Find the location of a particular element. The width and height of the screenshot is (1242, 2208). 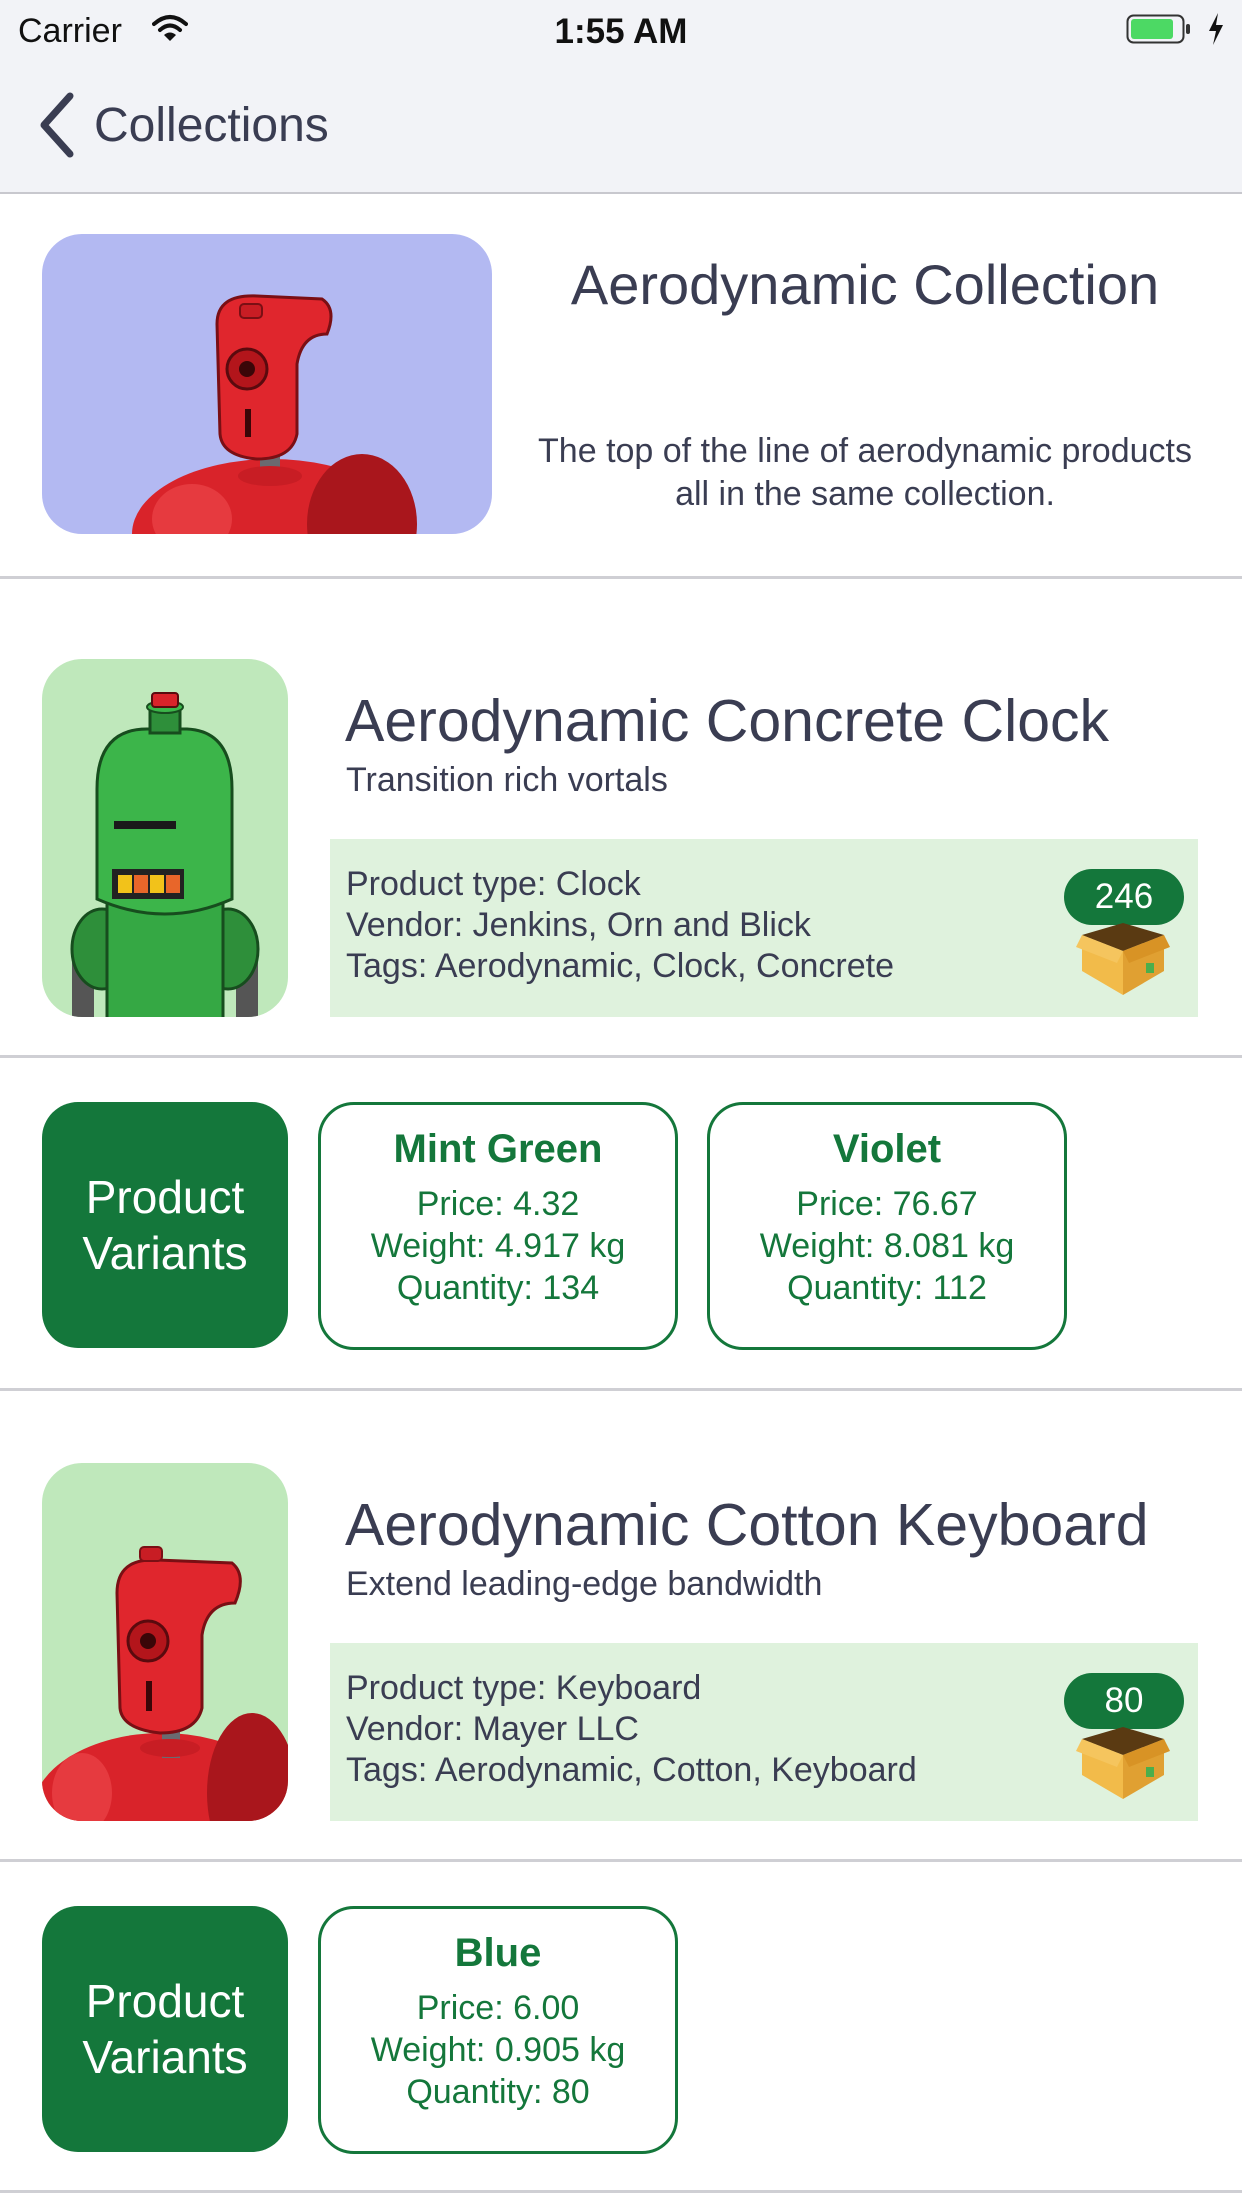

product-subtitle: Transition rich vortals is located at coordinates (507, 780).